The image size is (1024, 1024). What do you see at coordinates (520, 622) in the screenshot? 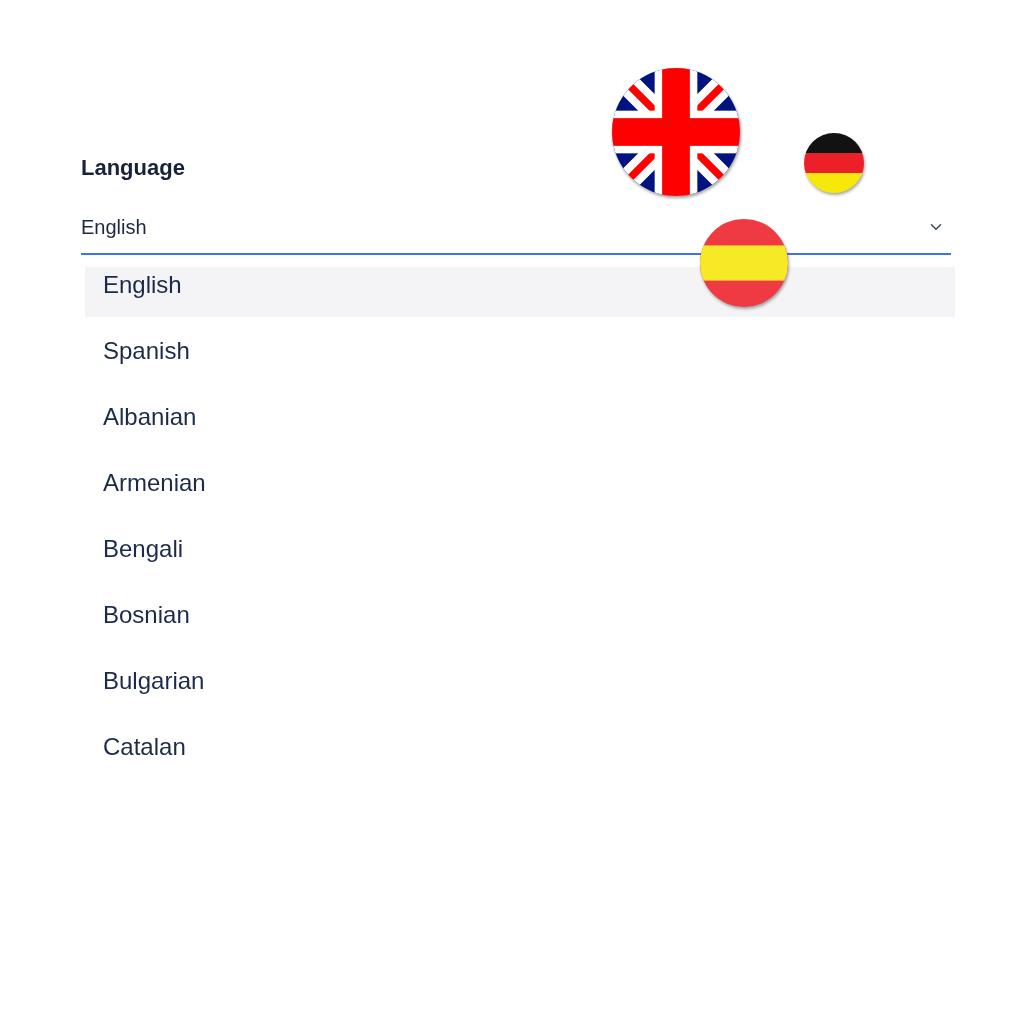
I see `dropdown-option: Bosnian` at bounding box center [520, 622].